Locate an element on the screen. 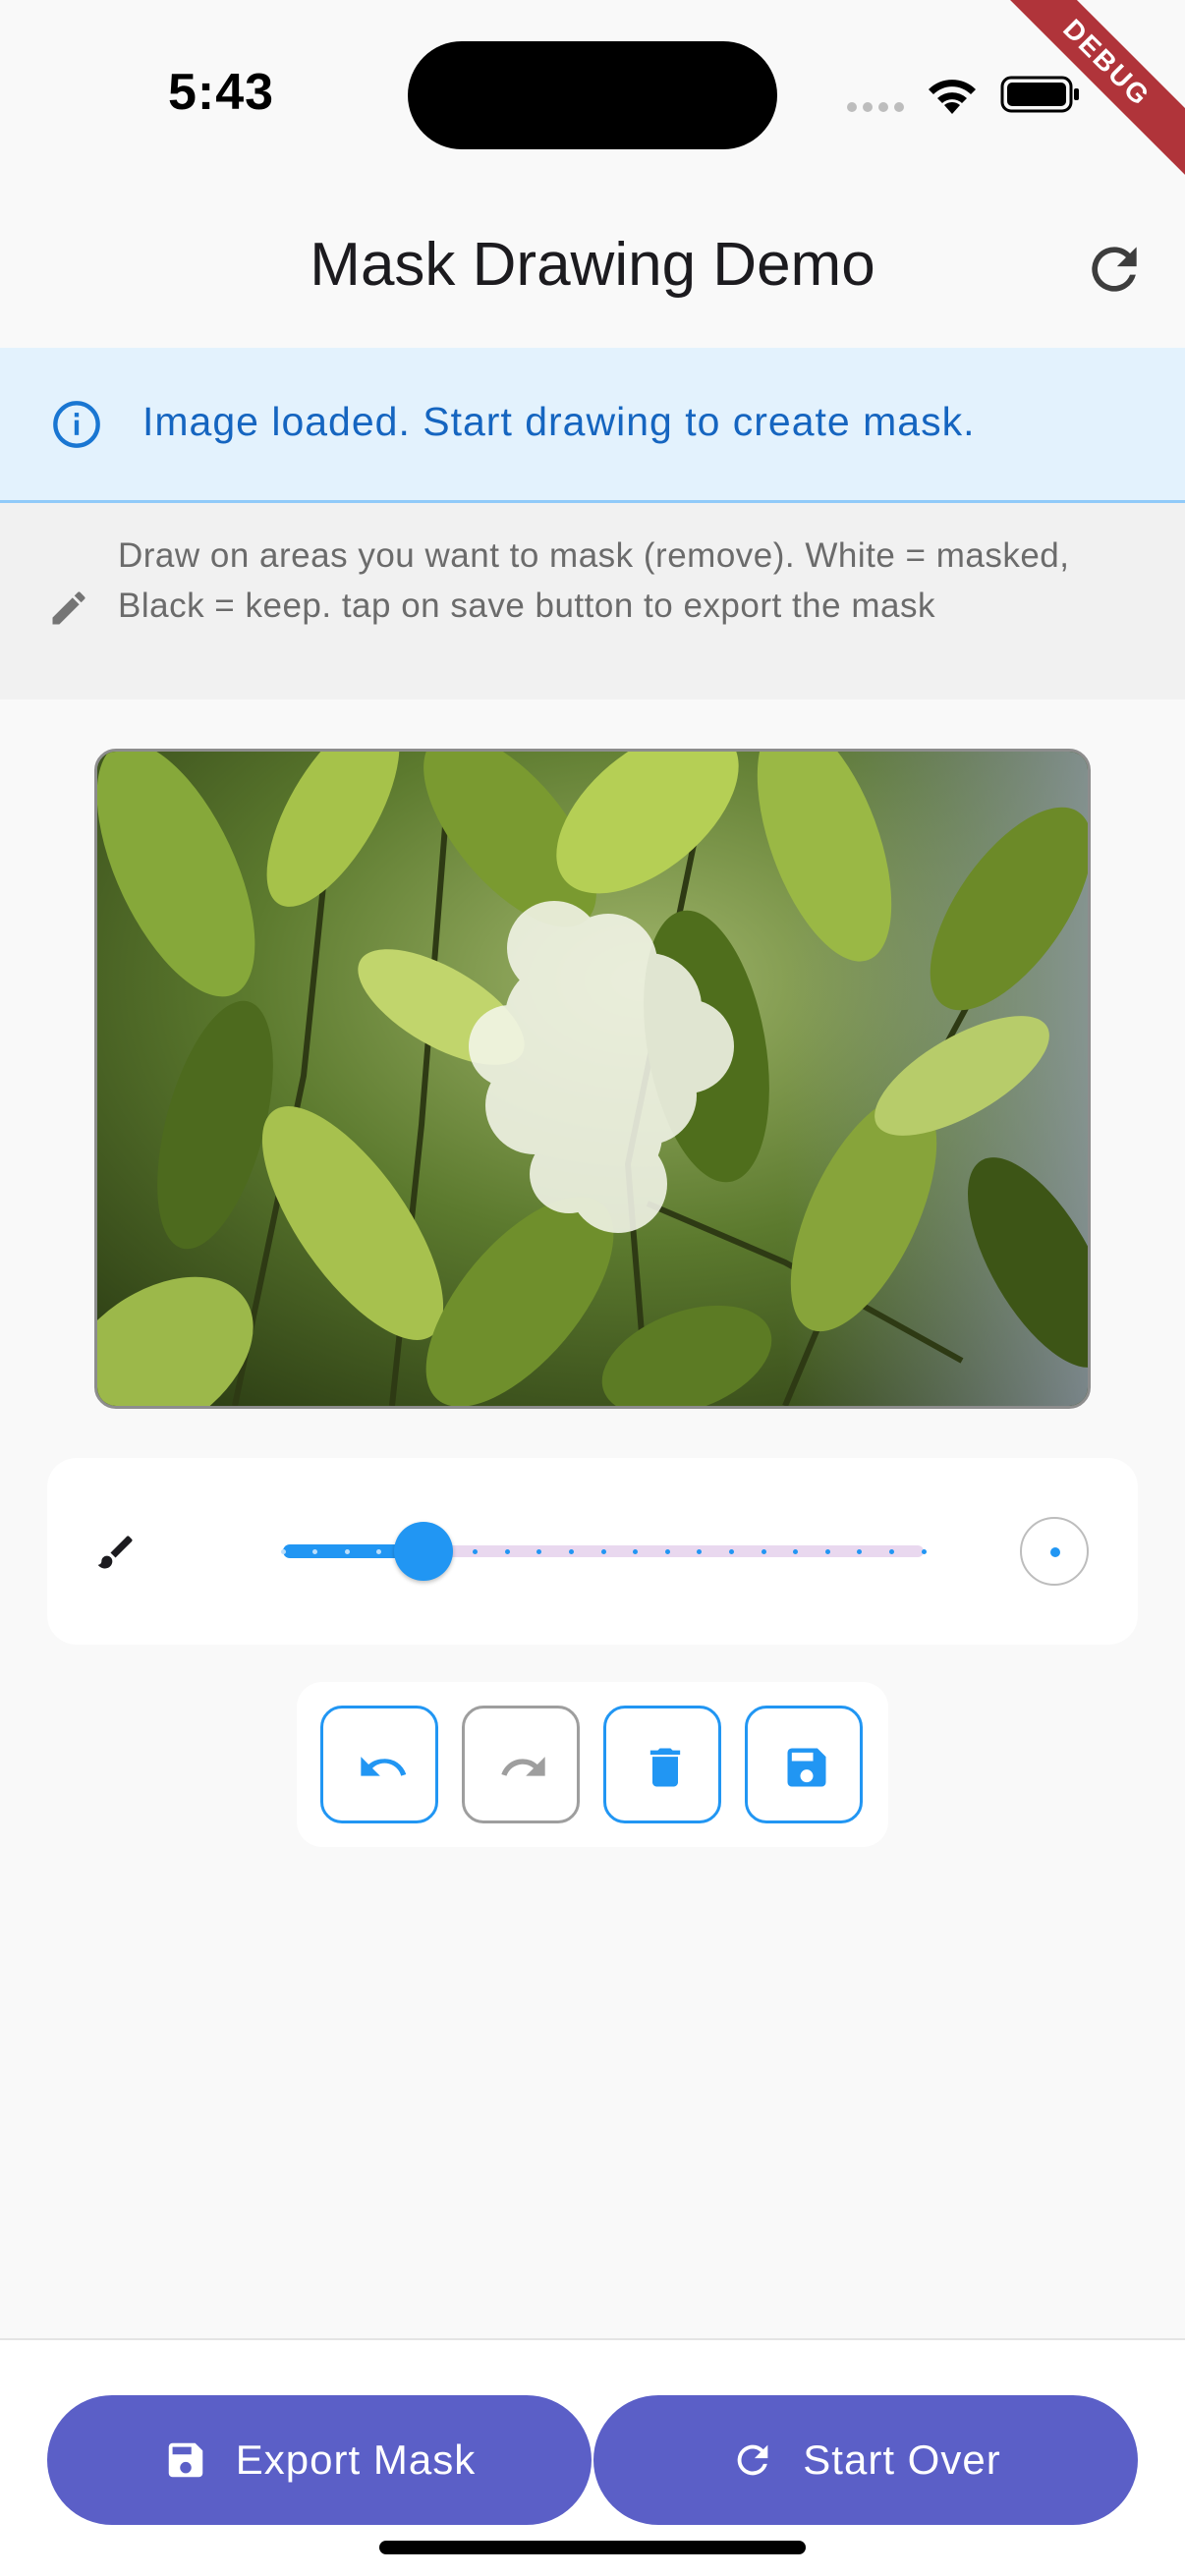 This screenshot has height=2576, width=1185. home-indicator is located at coordinates (592, 2547).